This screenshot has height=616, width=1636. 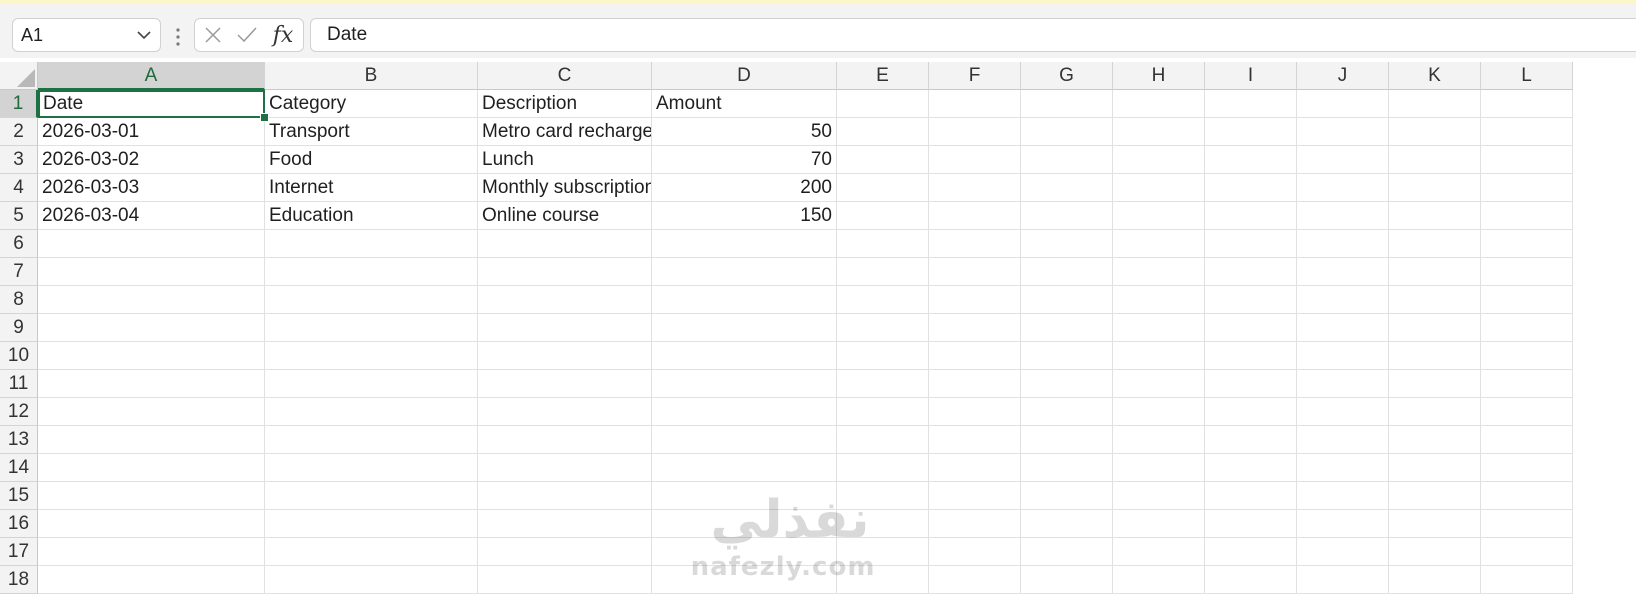 What do you see at coordinates (1251, 104) in the screenshot?
I see `cell-i1` at bounding box center [1251, 104].